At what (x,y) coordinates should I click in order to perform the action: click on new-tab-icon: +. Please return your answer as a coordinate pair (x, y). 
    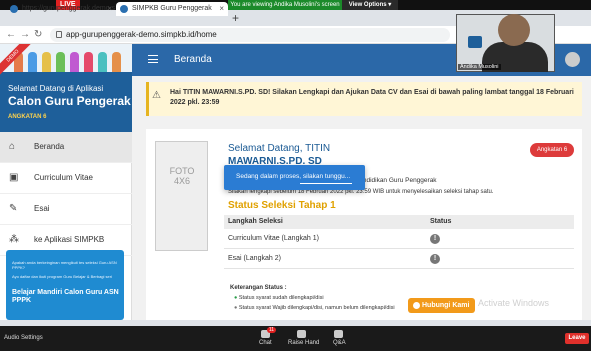
    Looking at the image, I should click on (235, 18).